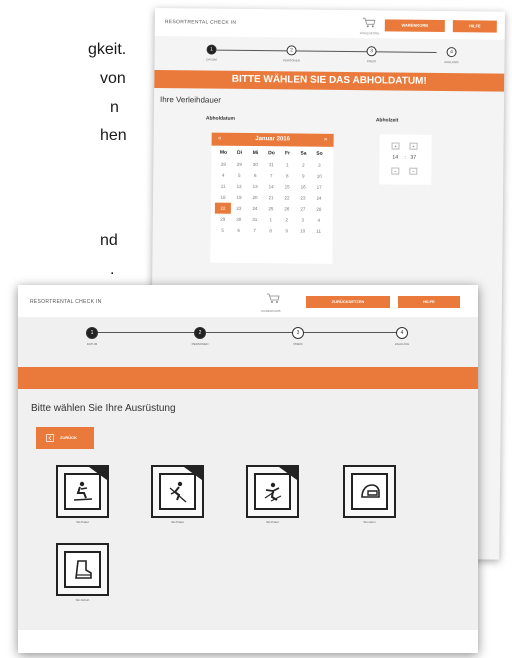  Describe the element at coordinates (303, 208) in the screenshot. I see `calendar-day: 27` at that location.